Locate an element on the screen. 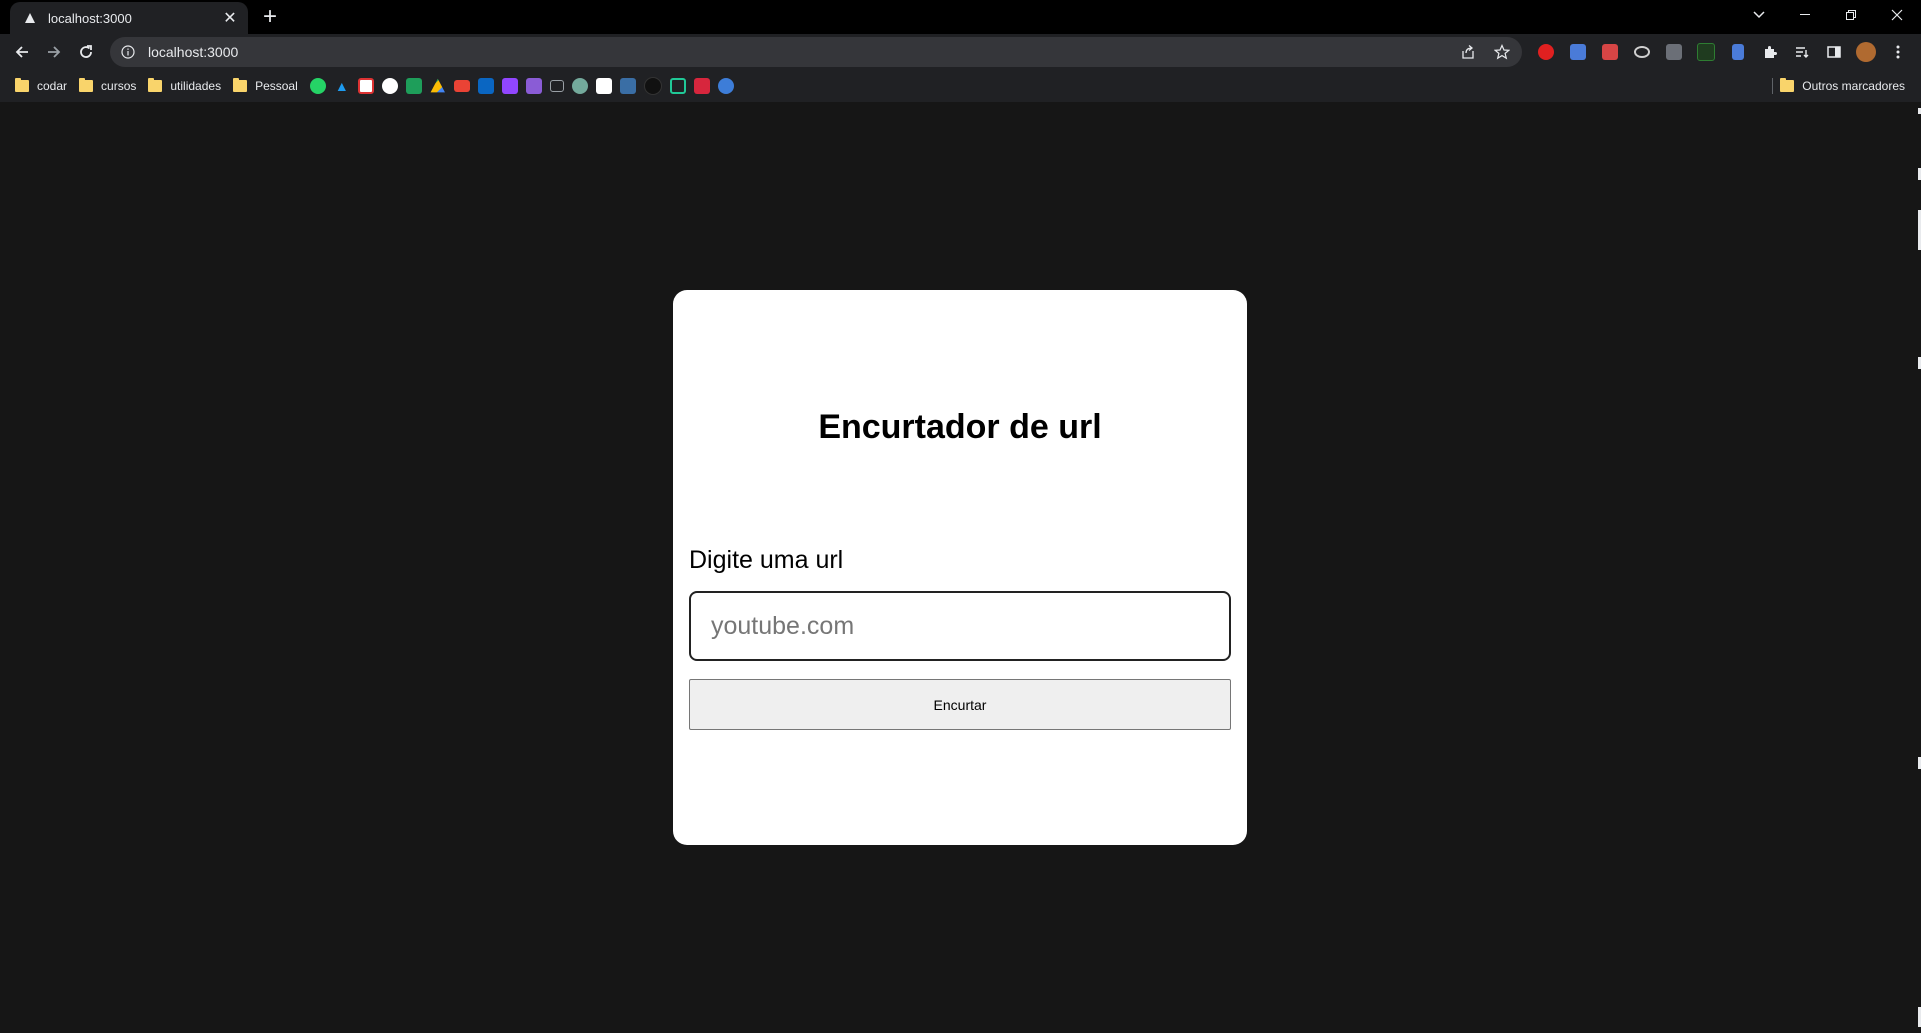 The image size is (1921, 1033). chatgpt-icon is located at coordinates (579, 86).